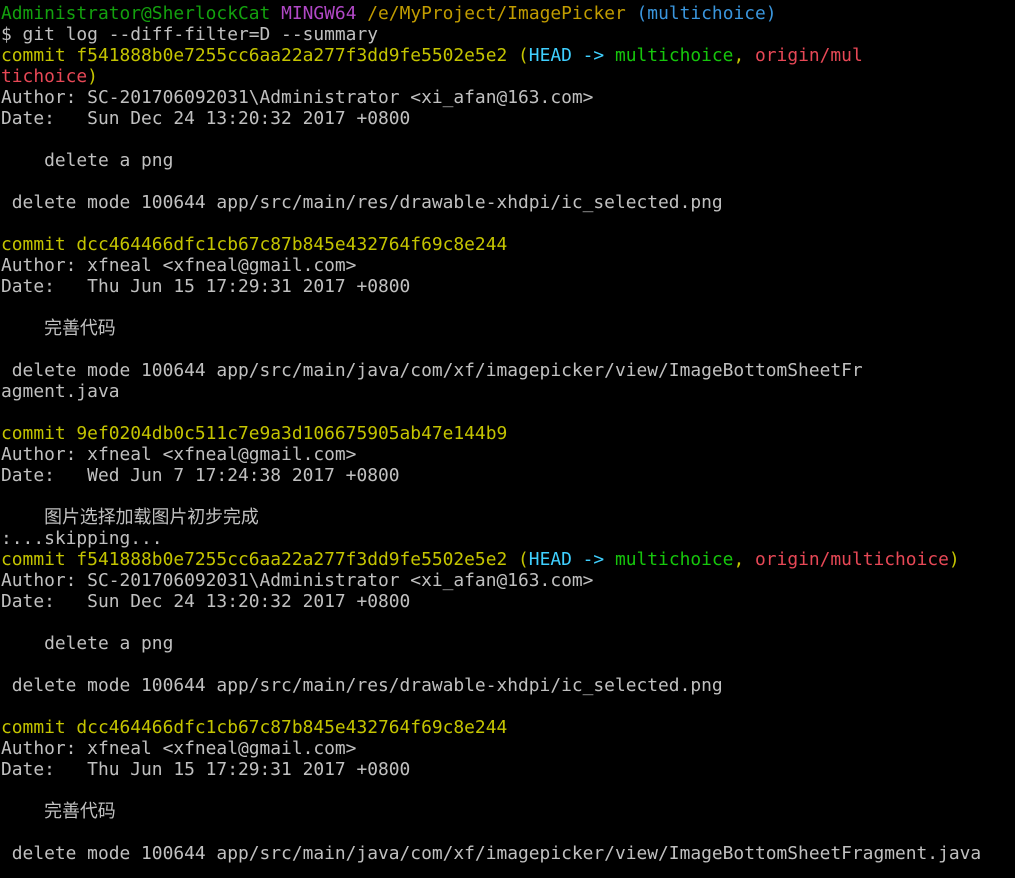 The image size is (1015, 878). Describe the element at coordinates (200, 475) in the screenshot. I see `date: Date: Wed Jun 7 17:24:38 2017 +0800` at that location.